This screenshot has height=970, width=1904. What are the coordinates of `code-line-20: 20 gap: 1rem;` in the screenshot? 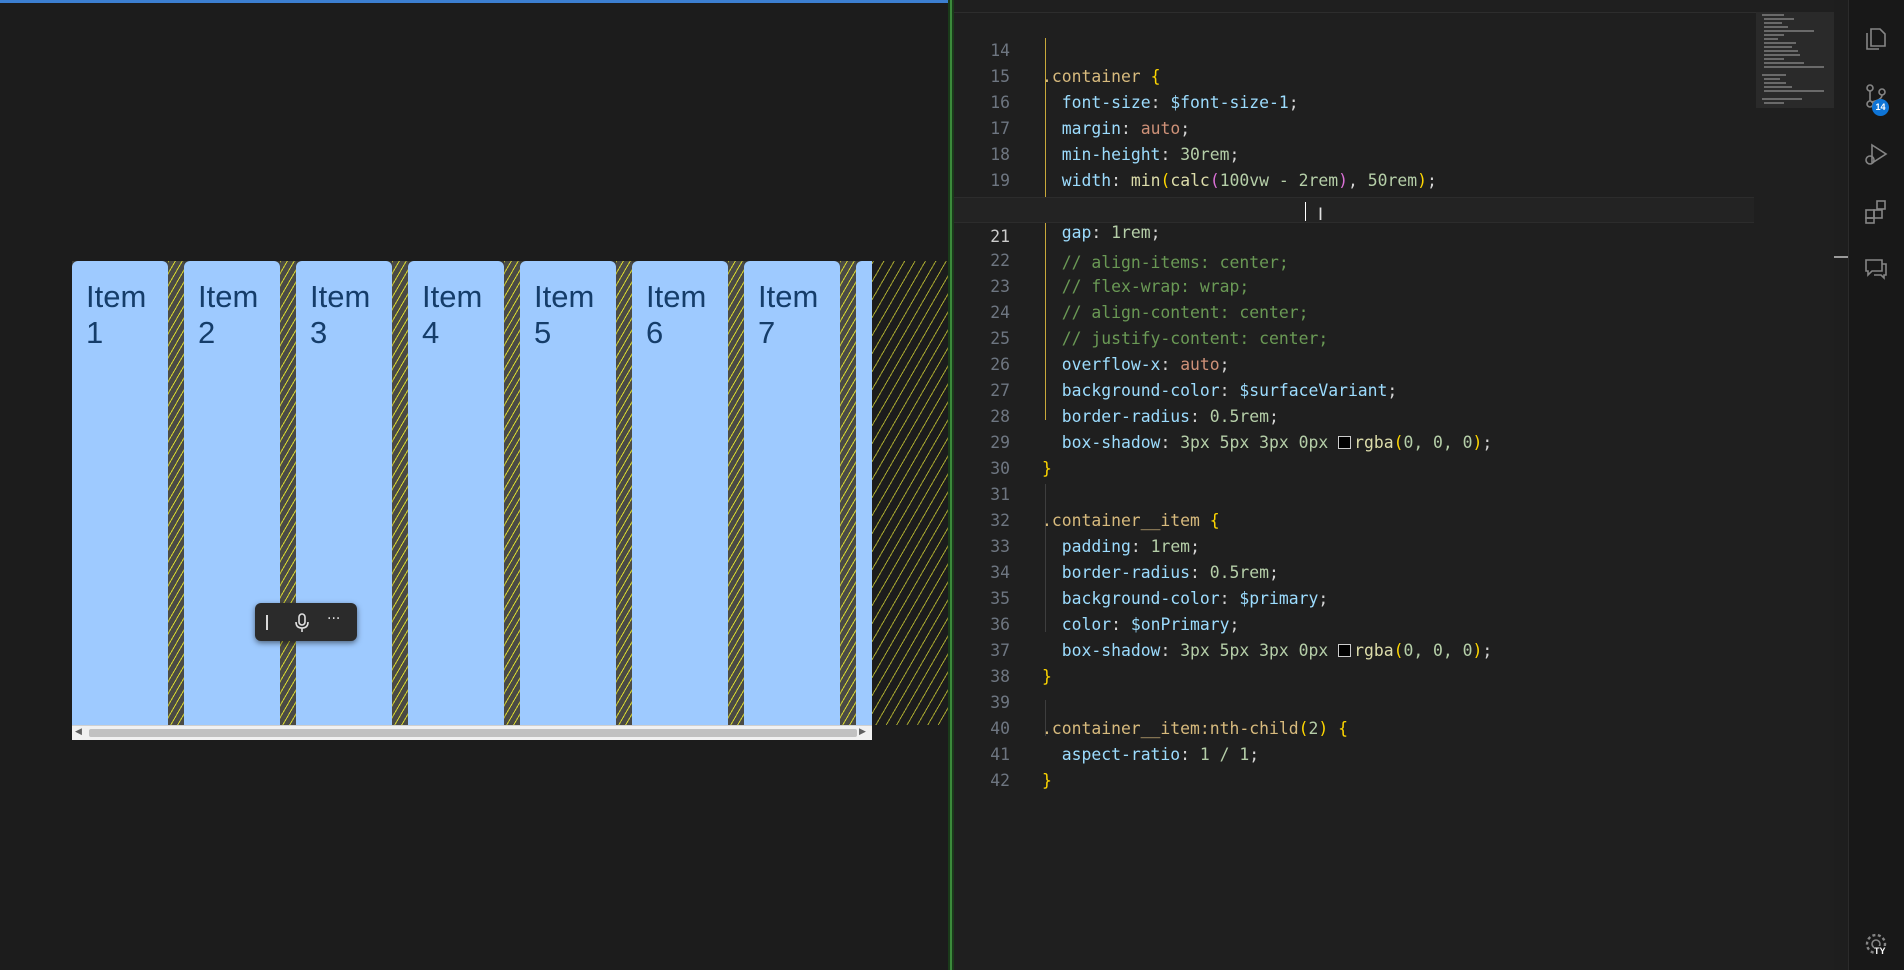 It's located at (1354, 205).